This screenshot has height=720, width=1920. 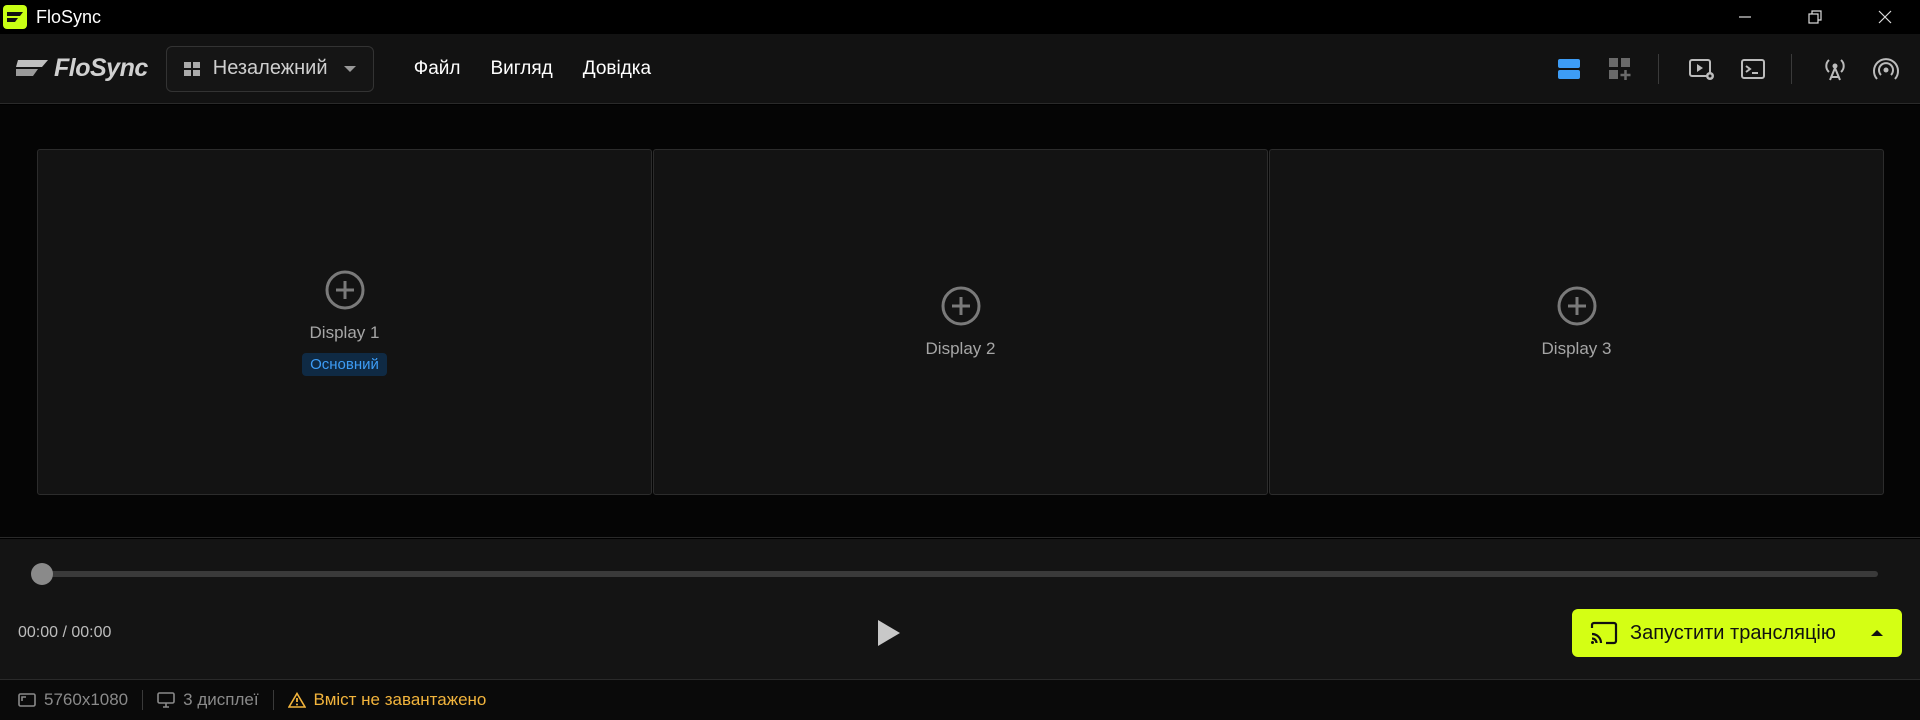 I want to click on menu-view: Вигляд, so click(x=521, y=69).